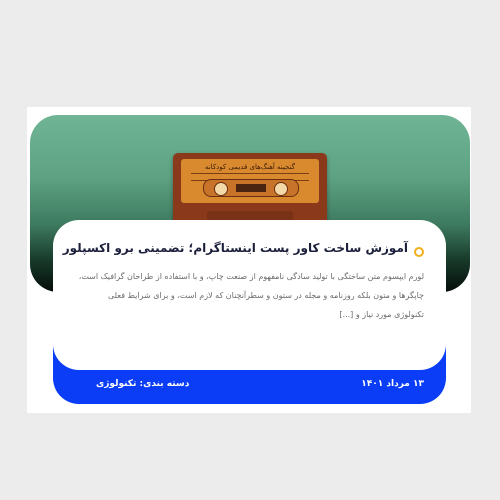 The width and height of the screenshot is (500, 500). What do you see at coordinates (419, 252) in the screenshot?
I see `bullet-circle-icon` at bounding box center [419, 252].